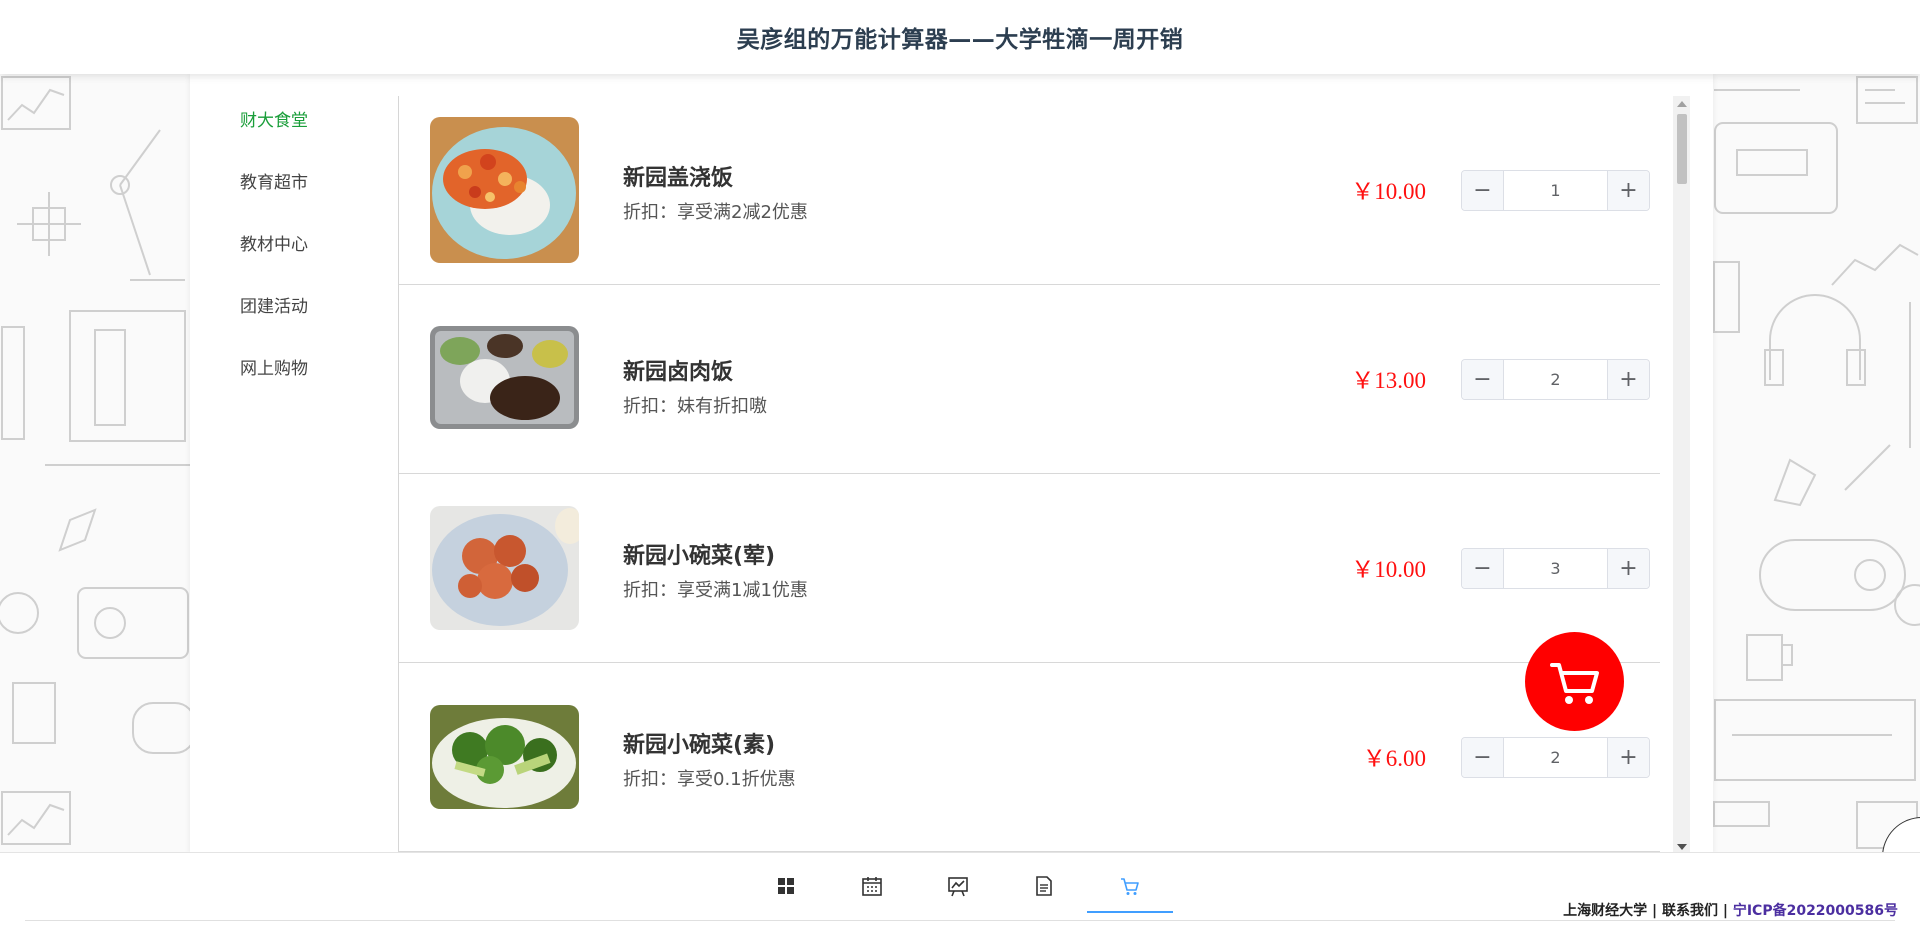 Image resolution: width=1920 pixels, height=929 pixels. Describe the element at coordinates (294, 127) in the screenshot. I see `menu-item-canteen: 财大食堂` at that location.